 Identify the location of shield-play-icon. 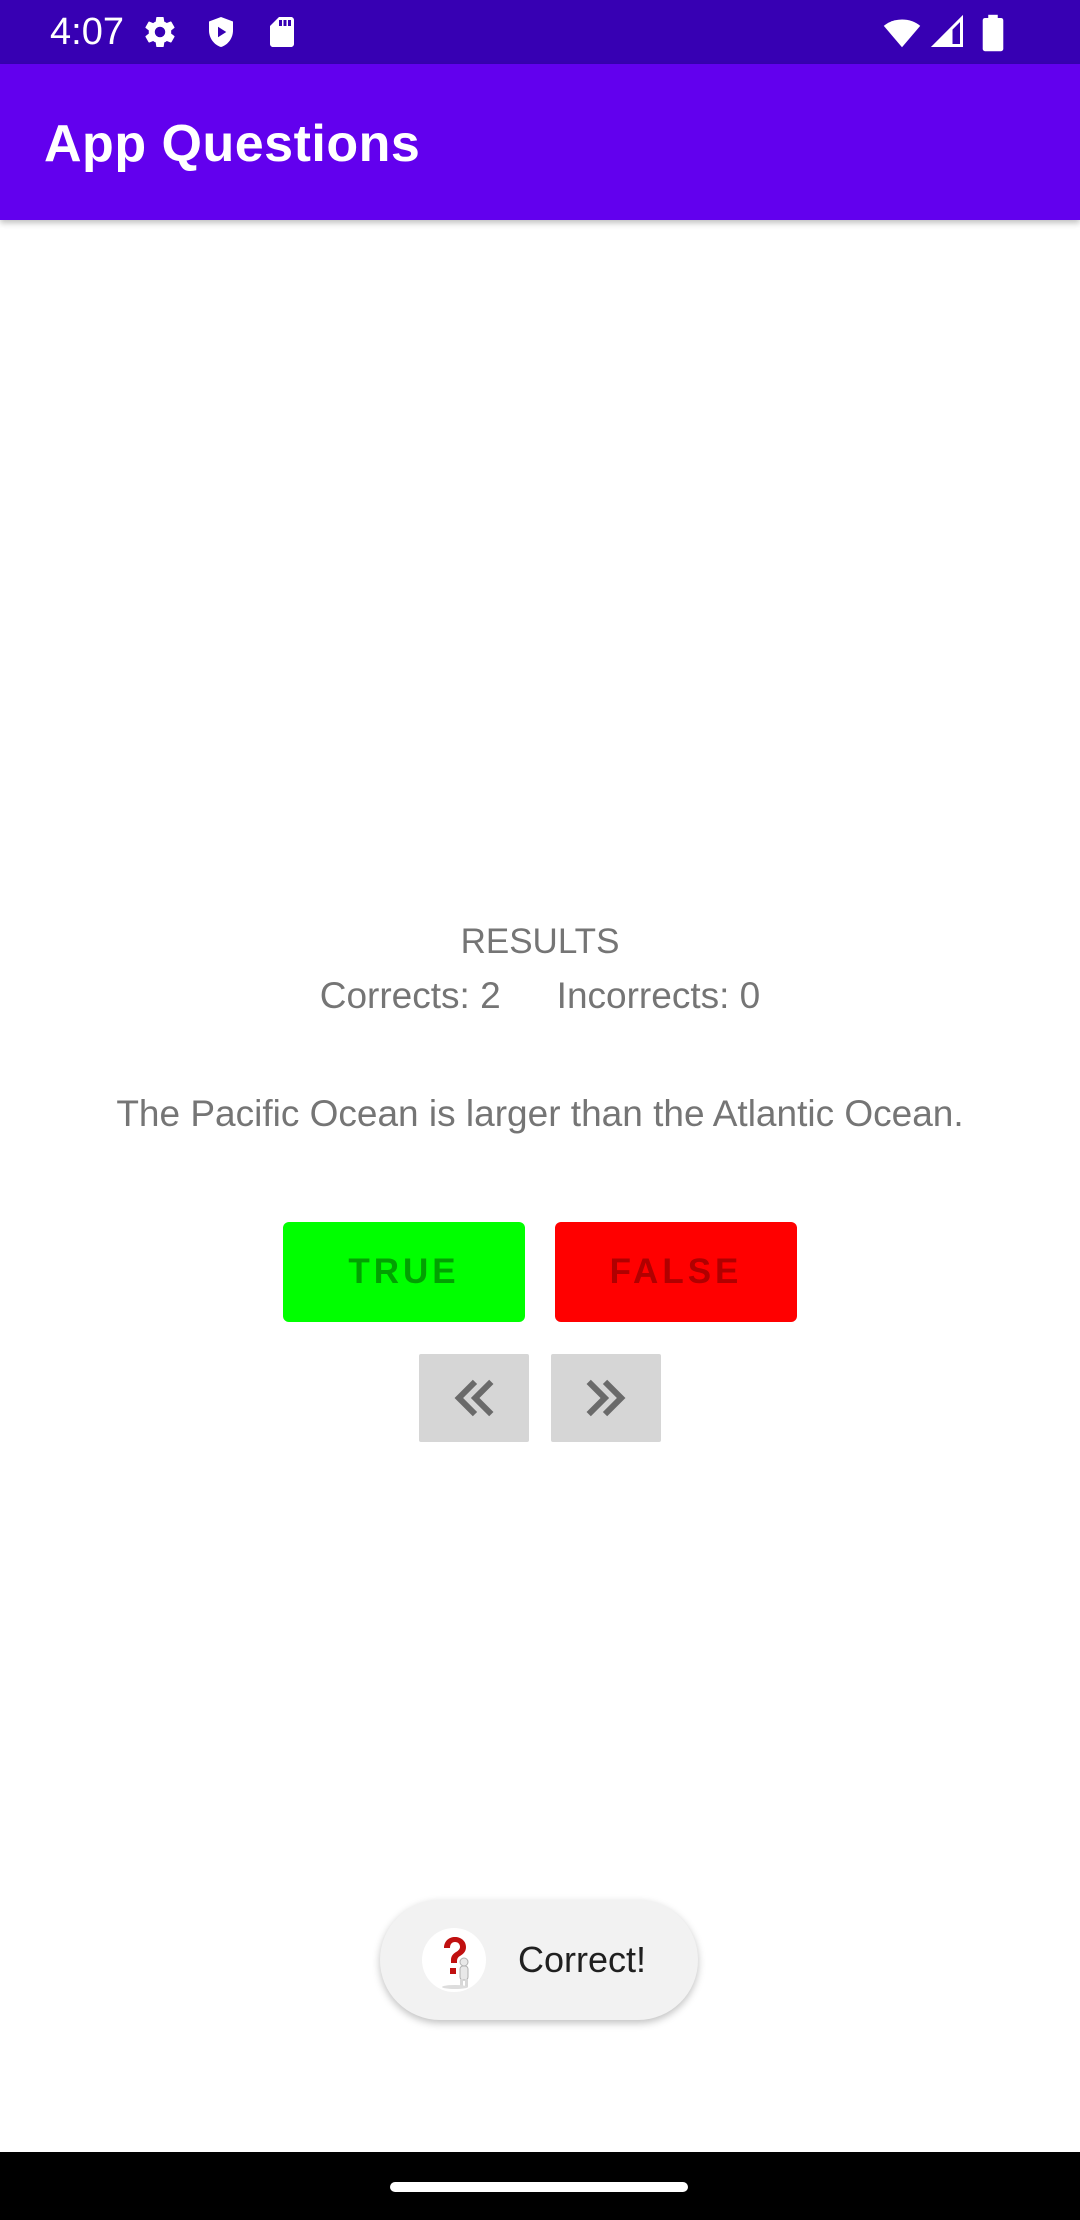
(221, 32).